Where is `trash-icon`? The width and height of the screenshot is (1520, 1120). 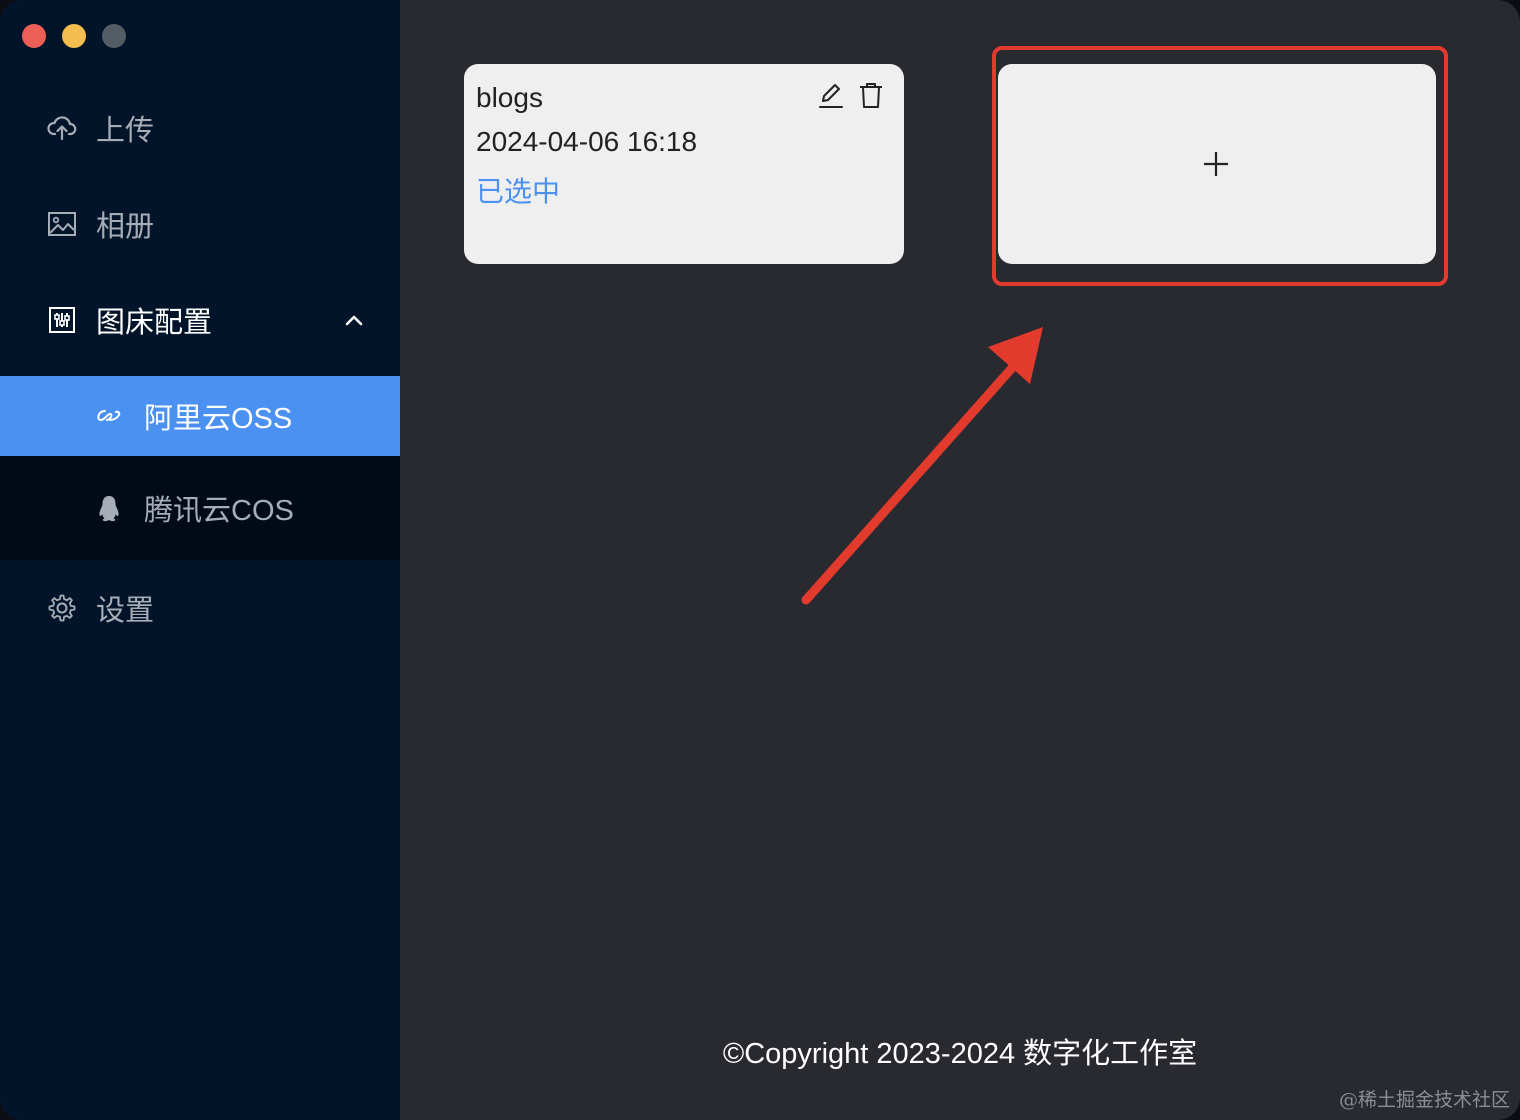 trash-icon is located at coordinates (871, 95).